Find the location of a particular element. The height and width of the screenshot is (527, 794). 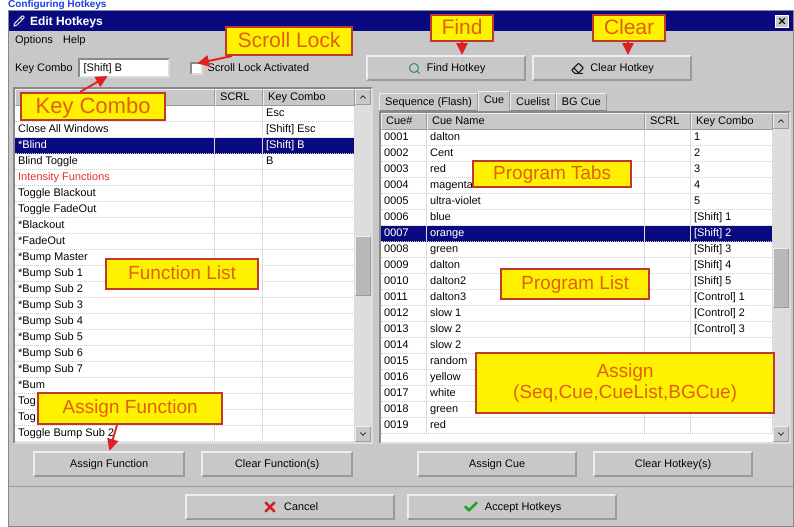

checkbox-label: Scroll Lock Activated is located at coordinates (258, 68).